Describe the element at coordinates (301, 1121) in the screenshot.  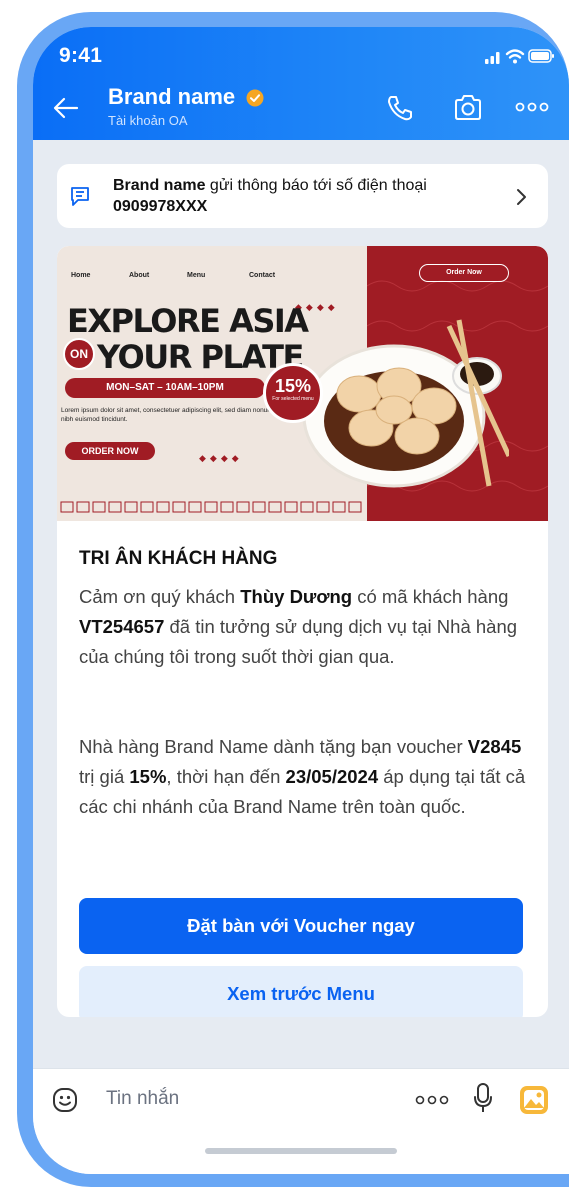
I see `message-input-bar: Tin nhắn` at that location.